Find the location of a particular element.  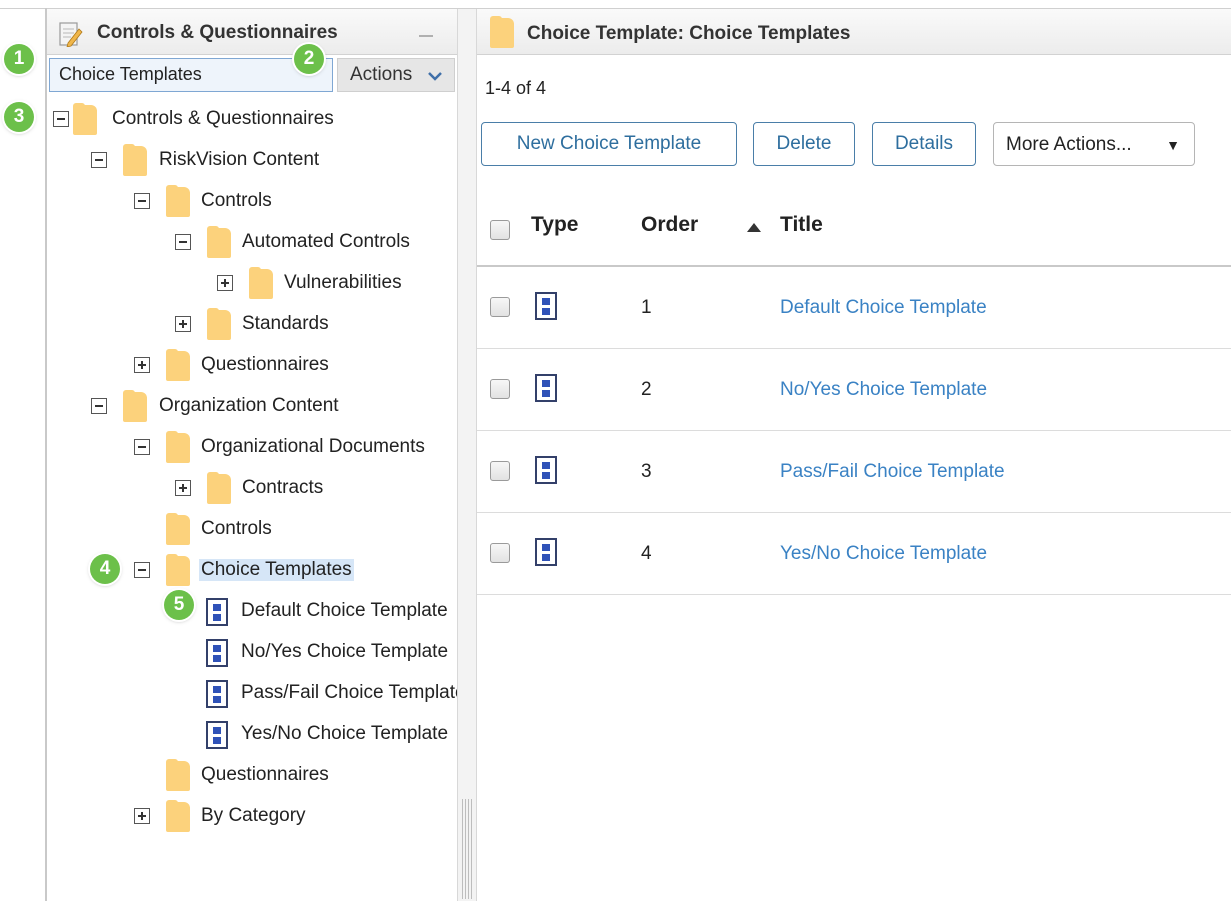

tree-node-passfail-choice-template: Pass/Fail Choice Template is located at coordinates (331, 694).